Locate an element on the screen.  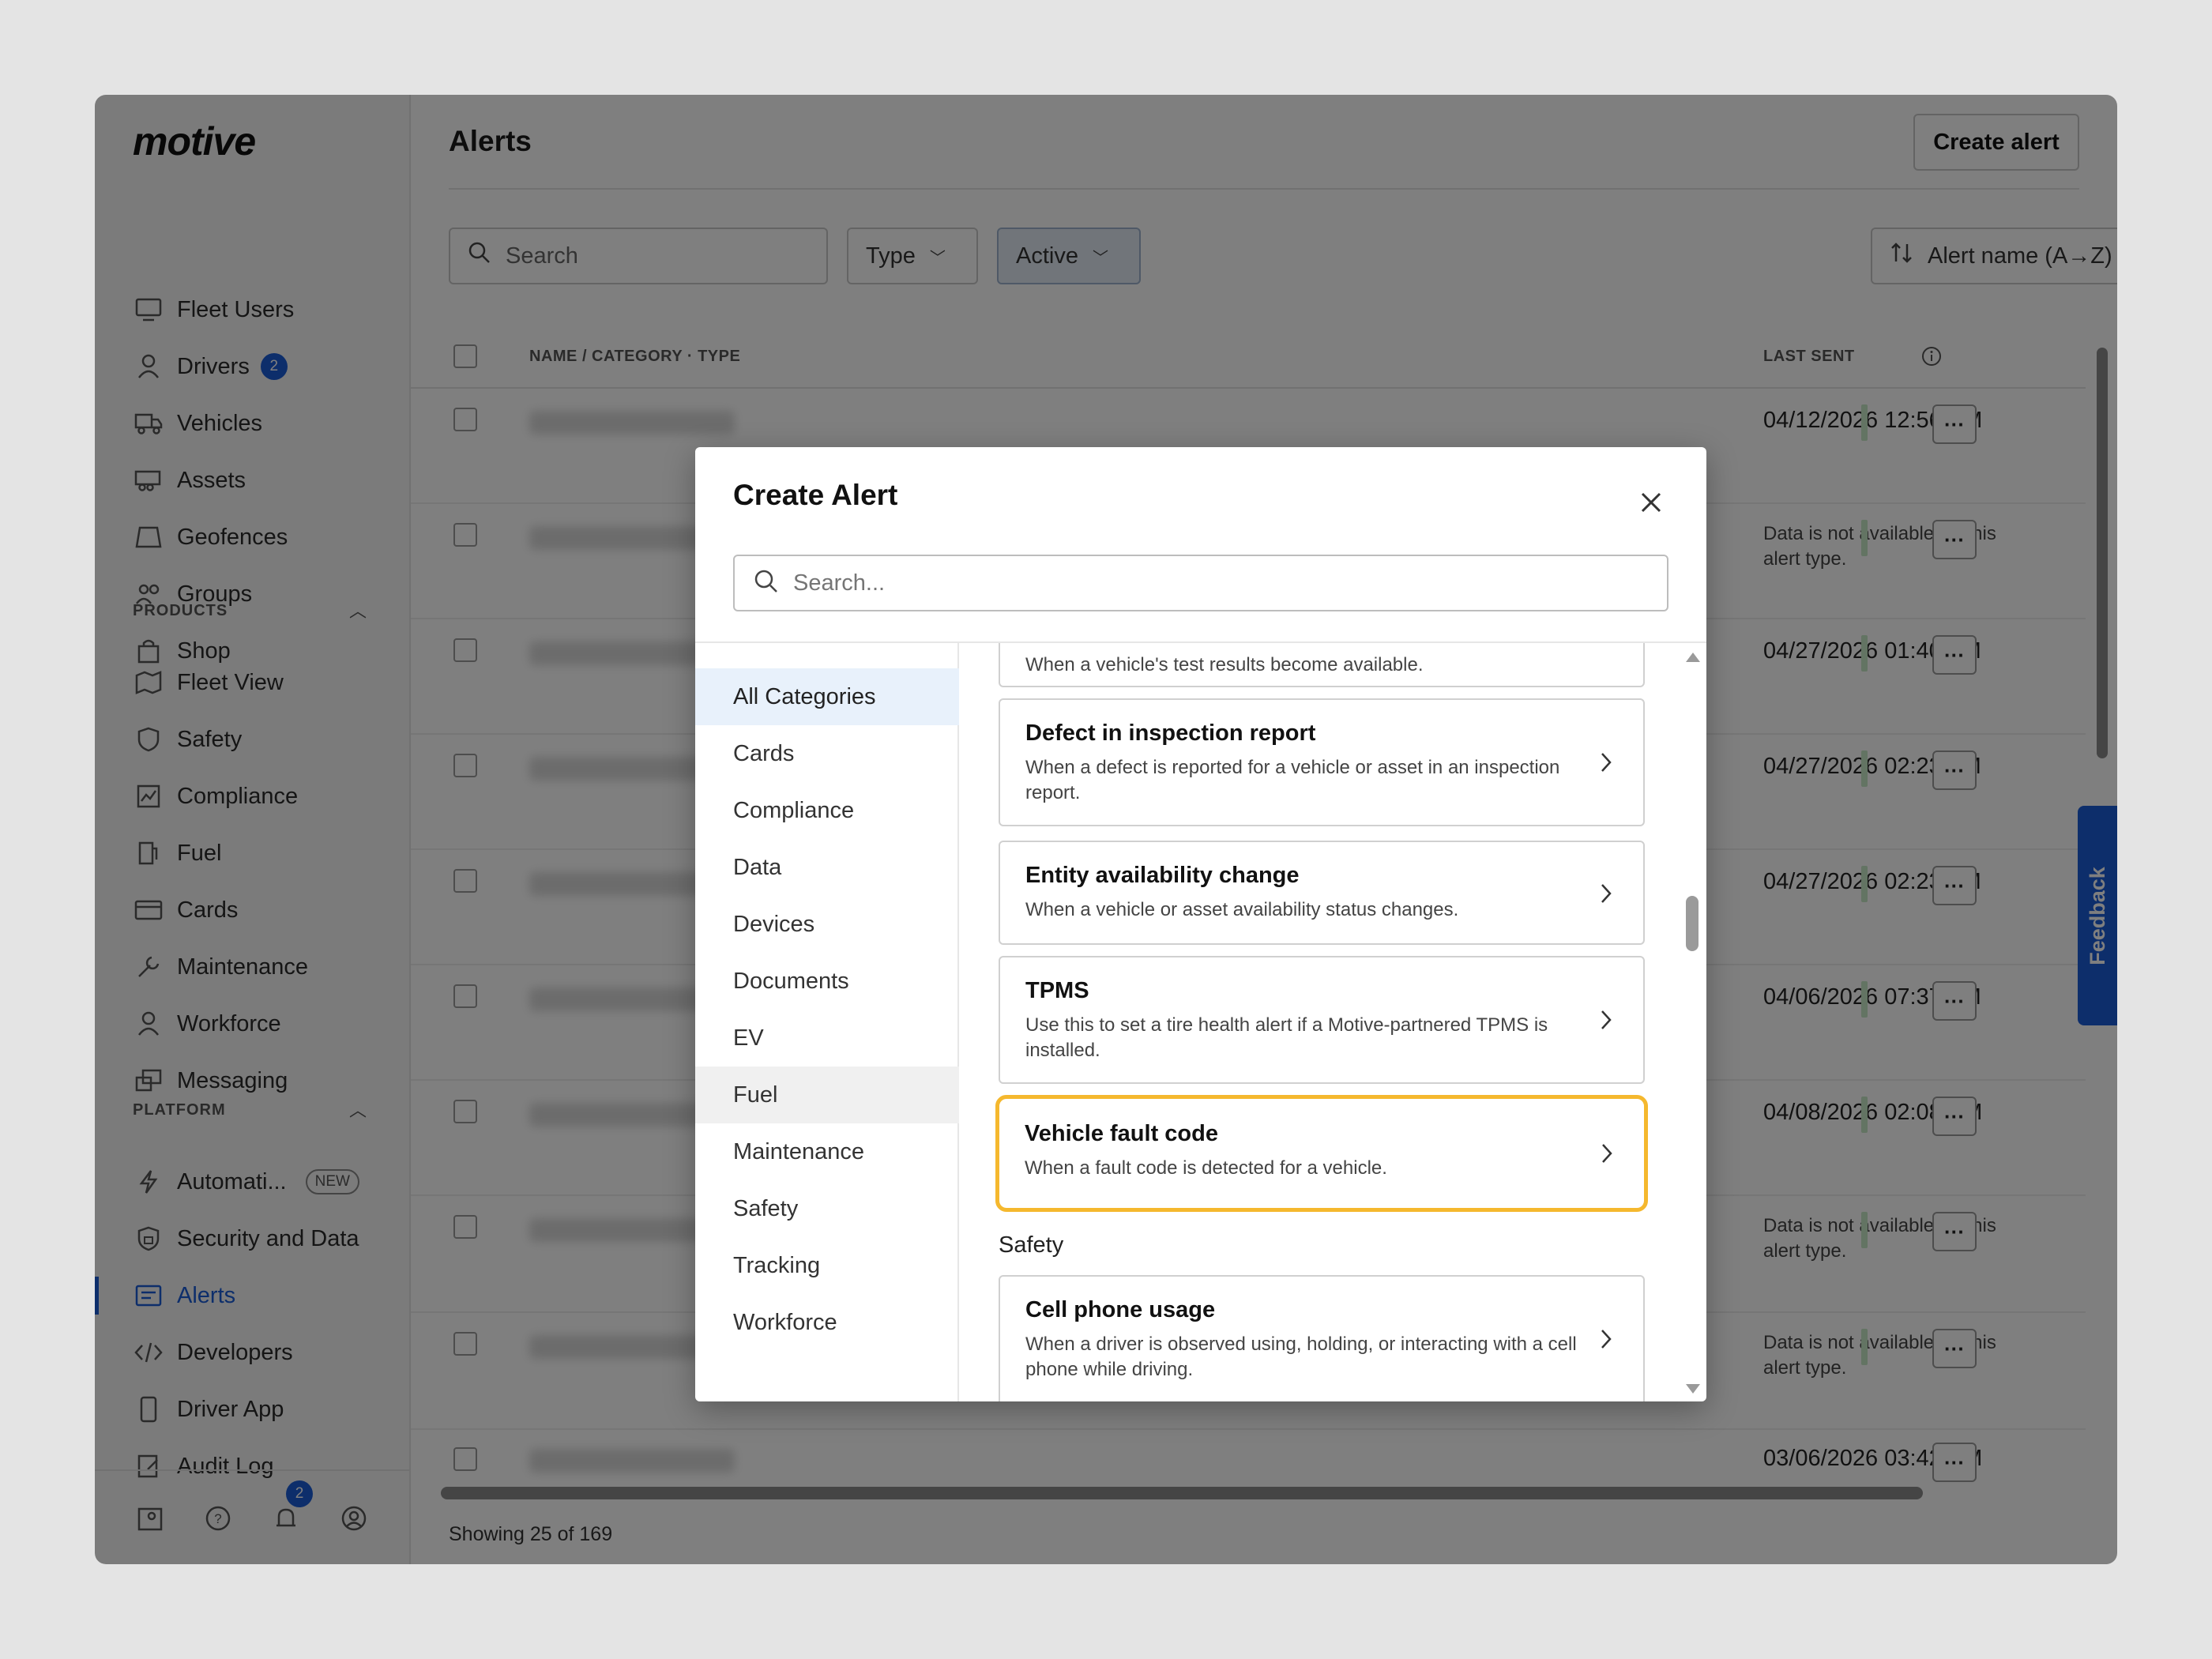
category-compliance: Compliance is located at coordinates (827, 811).